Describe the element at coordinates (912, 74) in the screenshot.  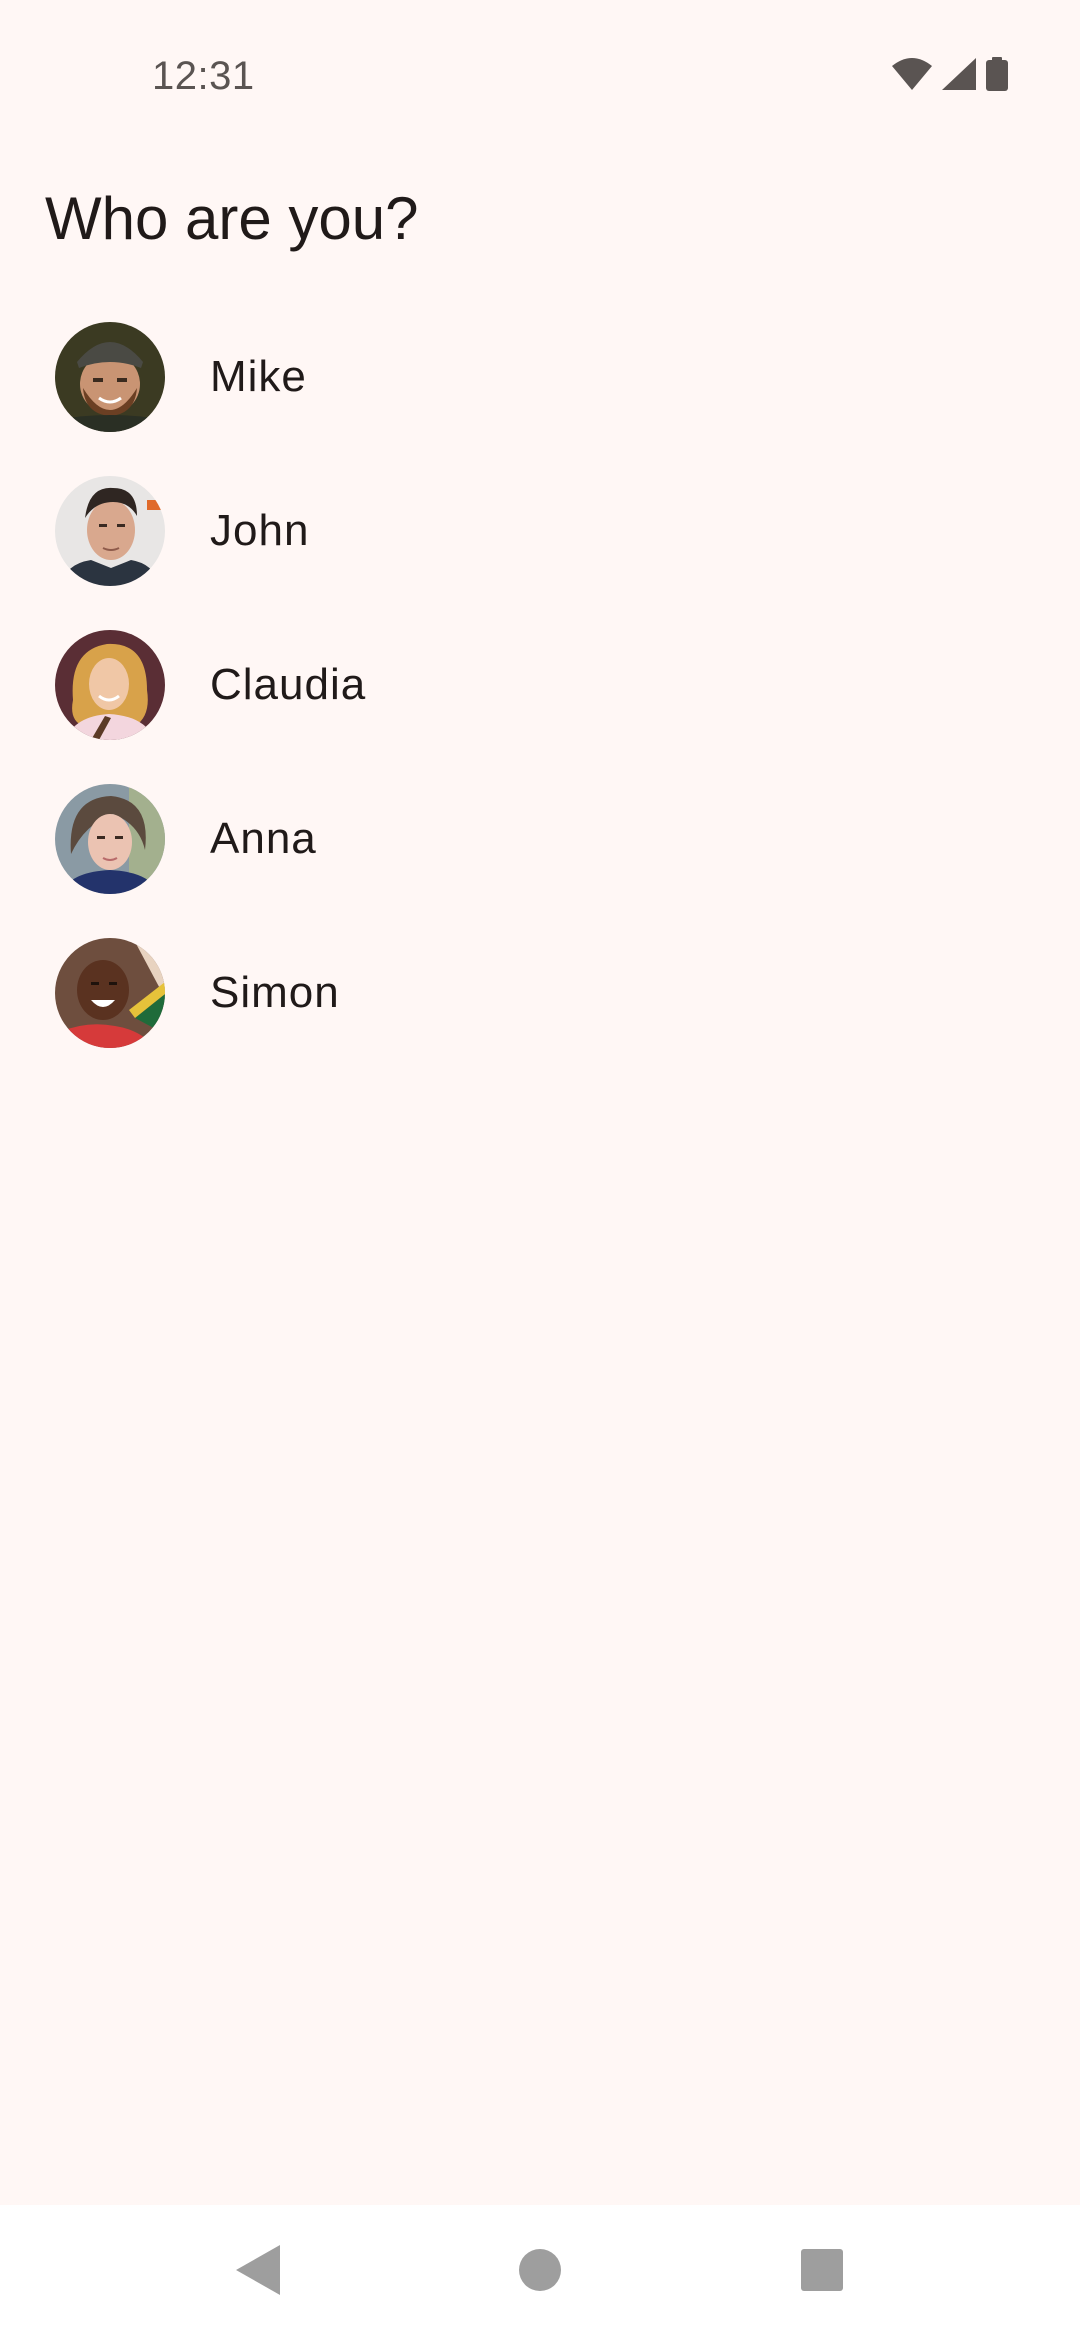
I see `wifi-icon` at that location.